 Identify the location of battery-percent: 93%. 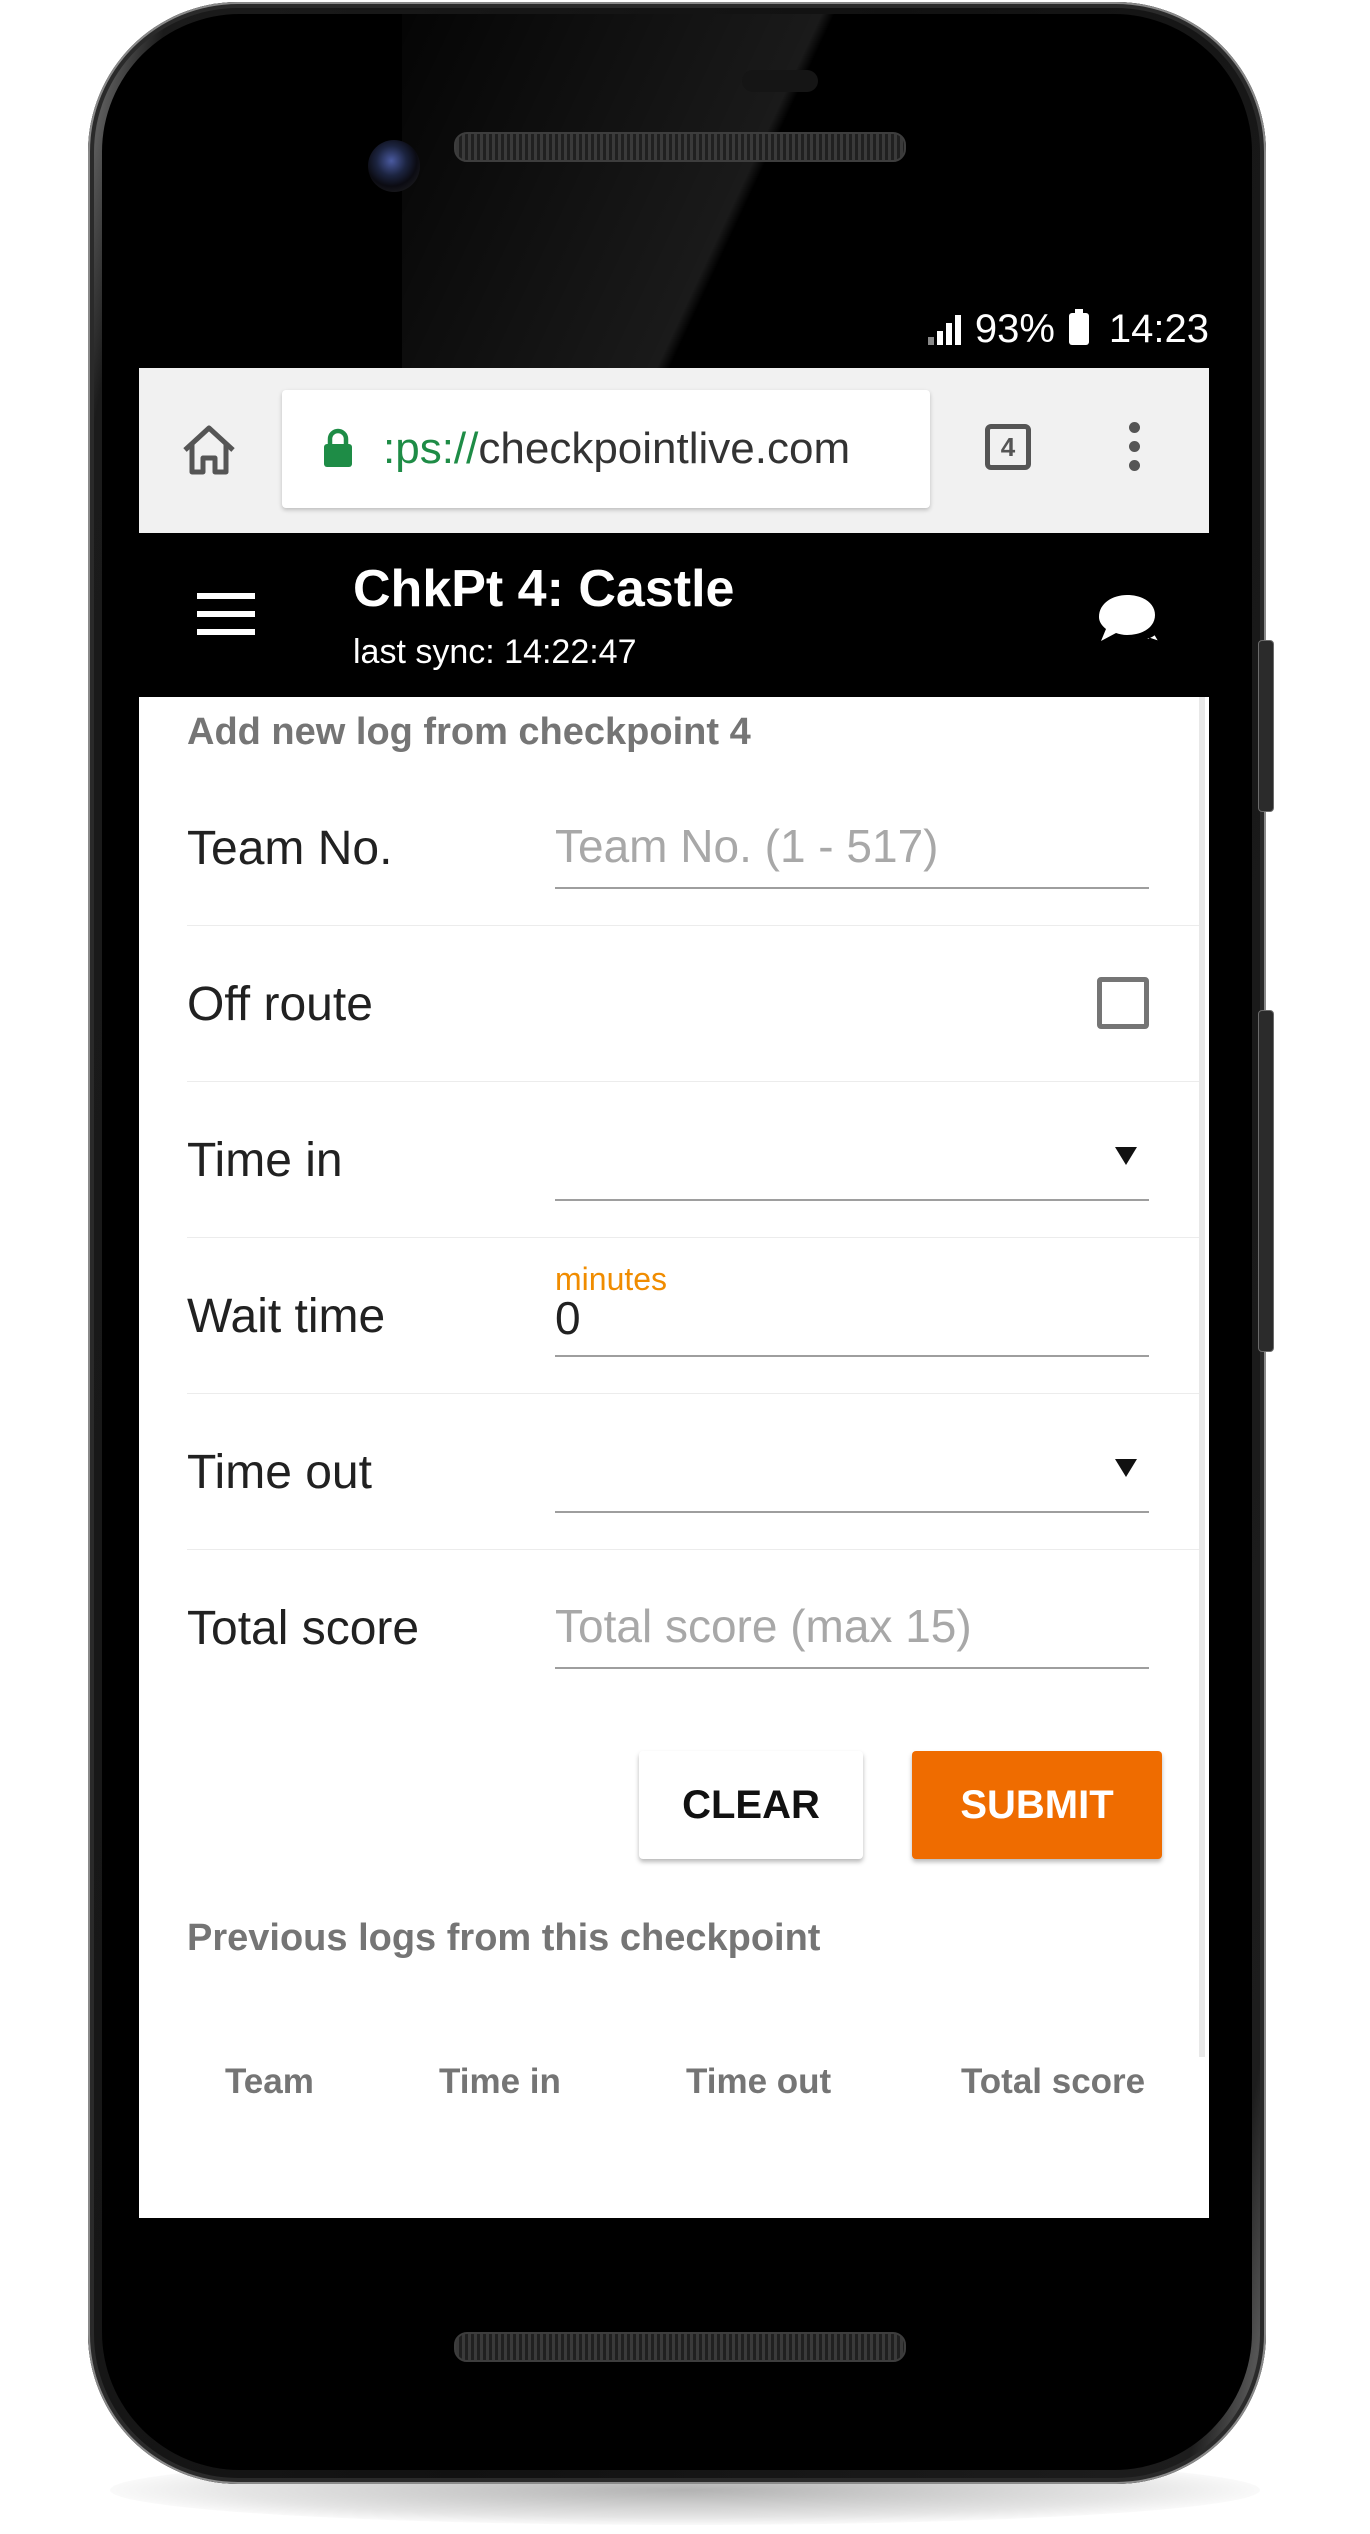
(1014, 328).